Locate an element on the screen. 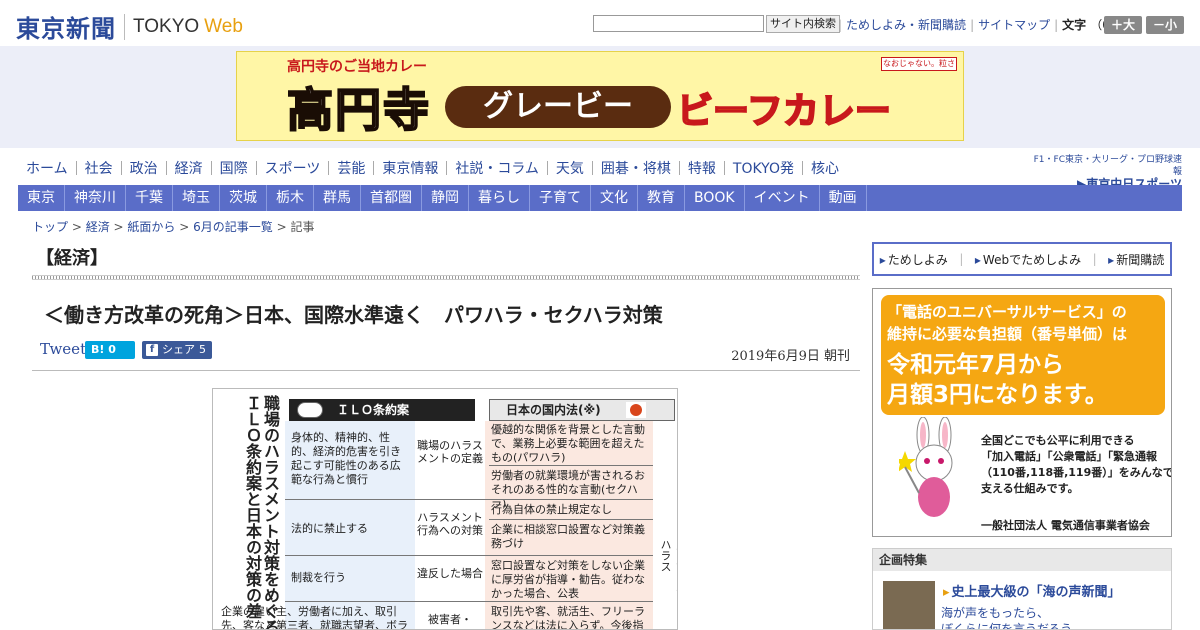  logo-text-jp: 東京新聞 is located at coordinates (66, 28).